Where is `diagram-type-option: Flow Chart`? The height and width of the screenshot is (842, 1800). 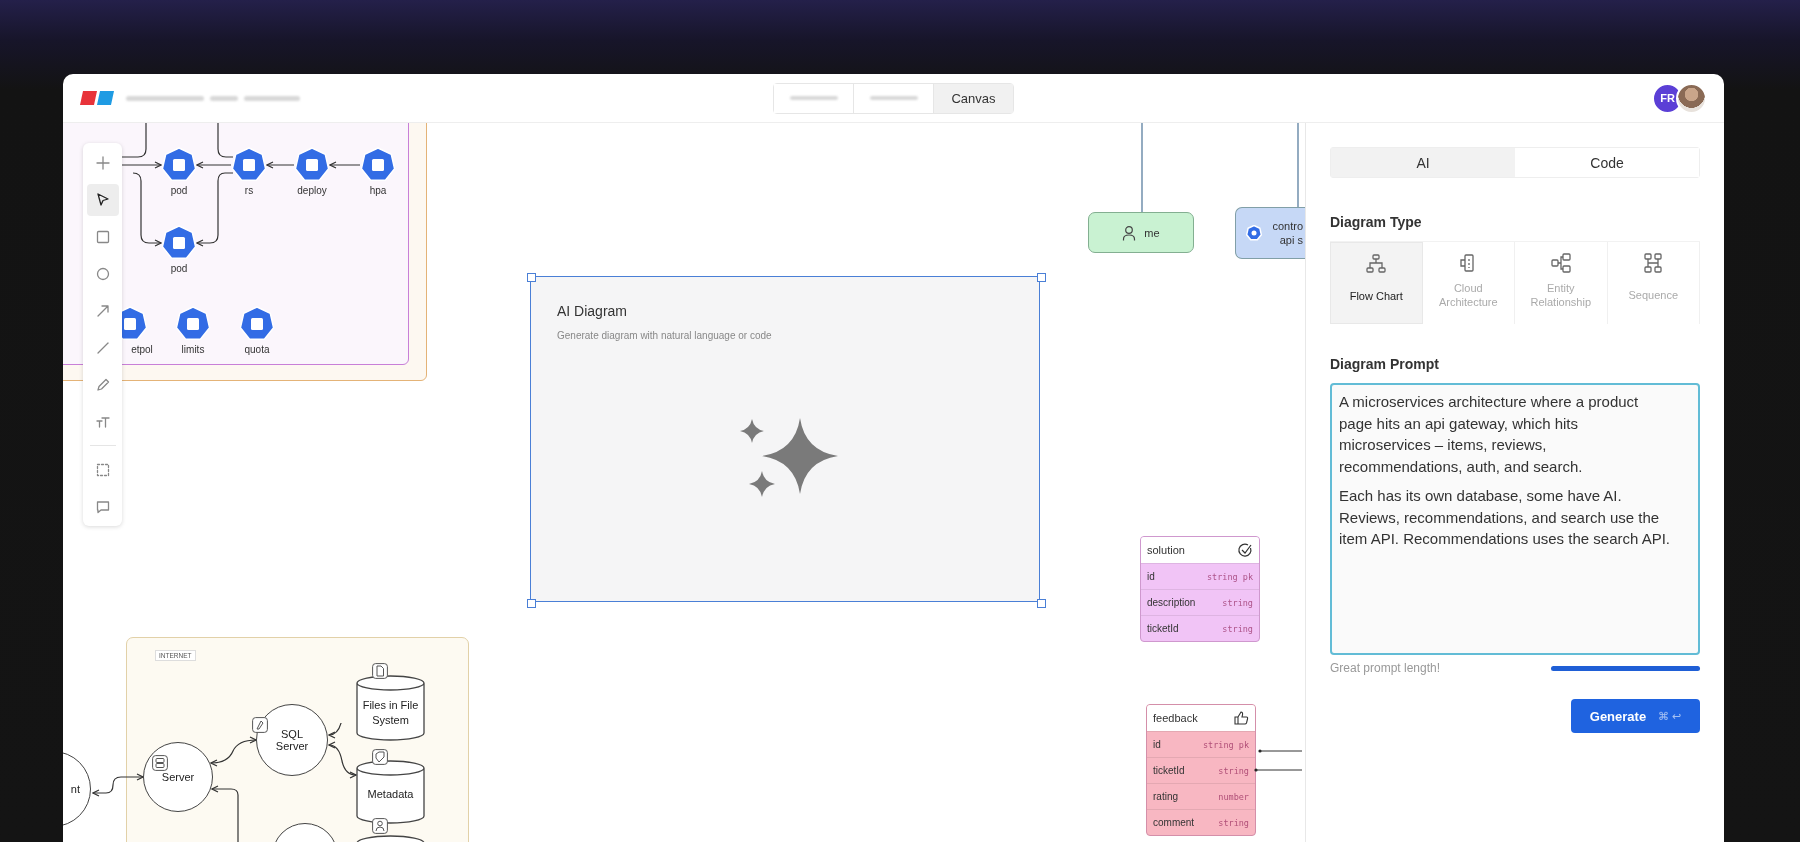 diagram-type-option: Flow Chart is located at coordinates (1376, 283).